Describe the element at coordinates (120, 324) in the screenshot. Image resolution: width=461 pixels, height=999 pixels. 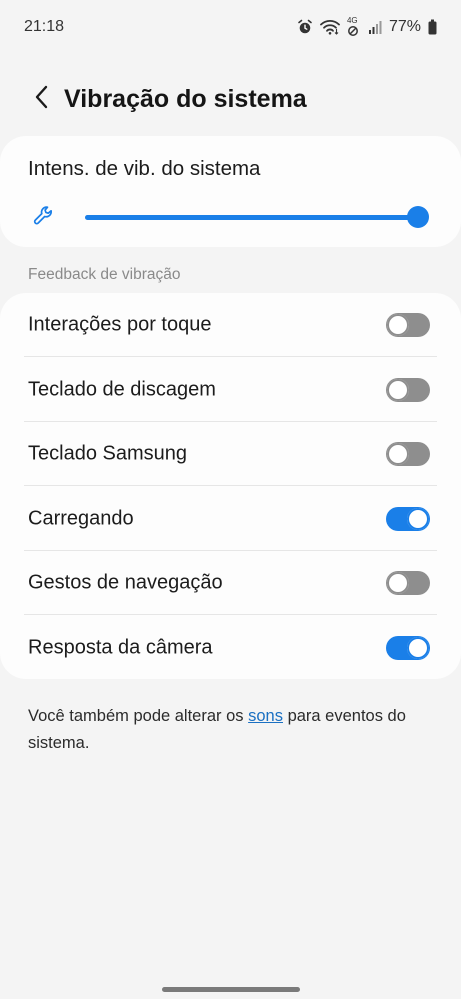
I see `list-item-label: Interações por toque` at that location.